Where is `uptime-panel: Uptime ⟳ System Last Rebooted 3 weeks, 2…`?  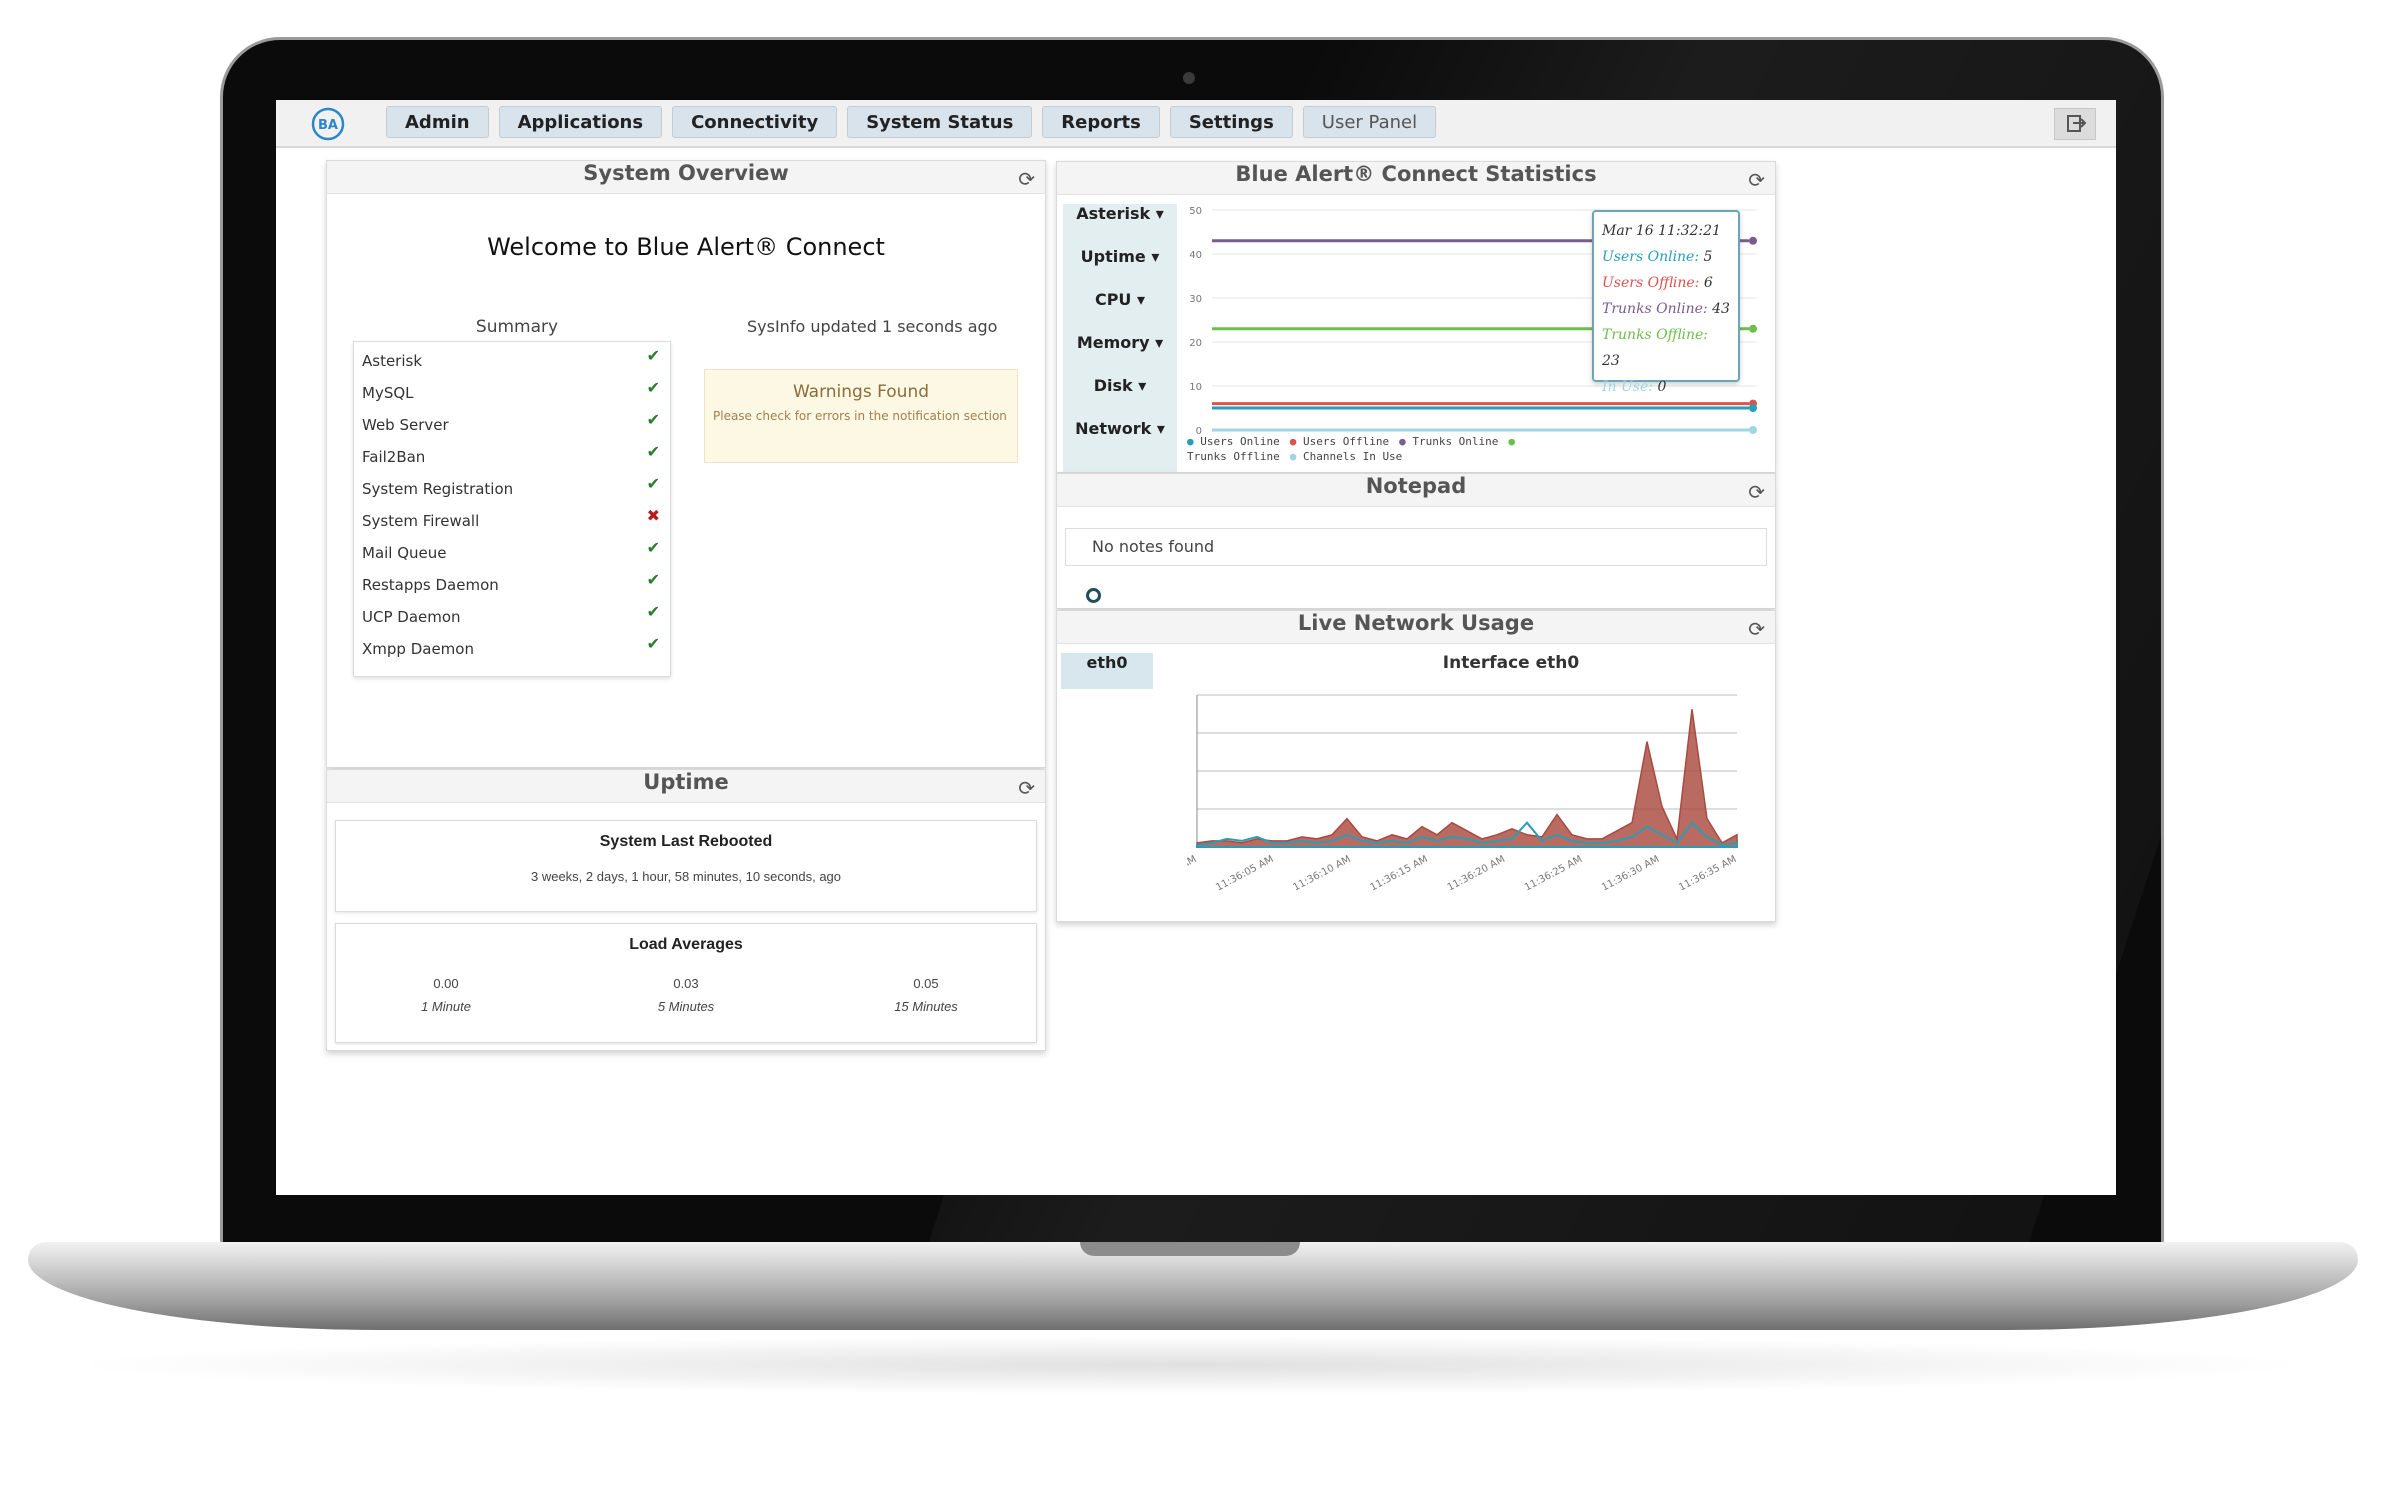 uptime-panel: Uptime ⟳ System Last Rebooted 3 weeks, 2… is located at coordinates (686, 910).